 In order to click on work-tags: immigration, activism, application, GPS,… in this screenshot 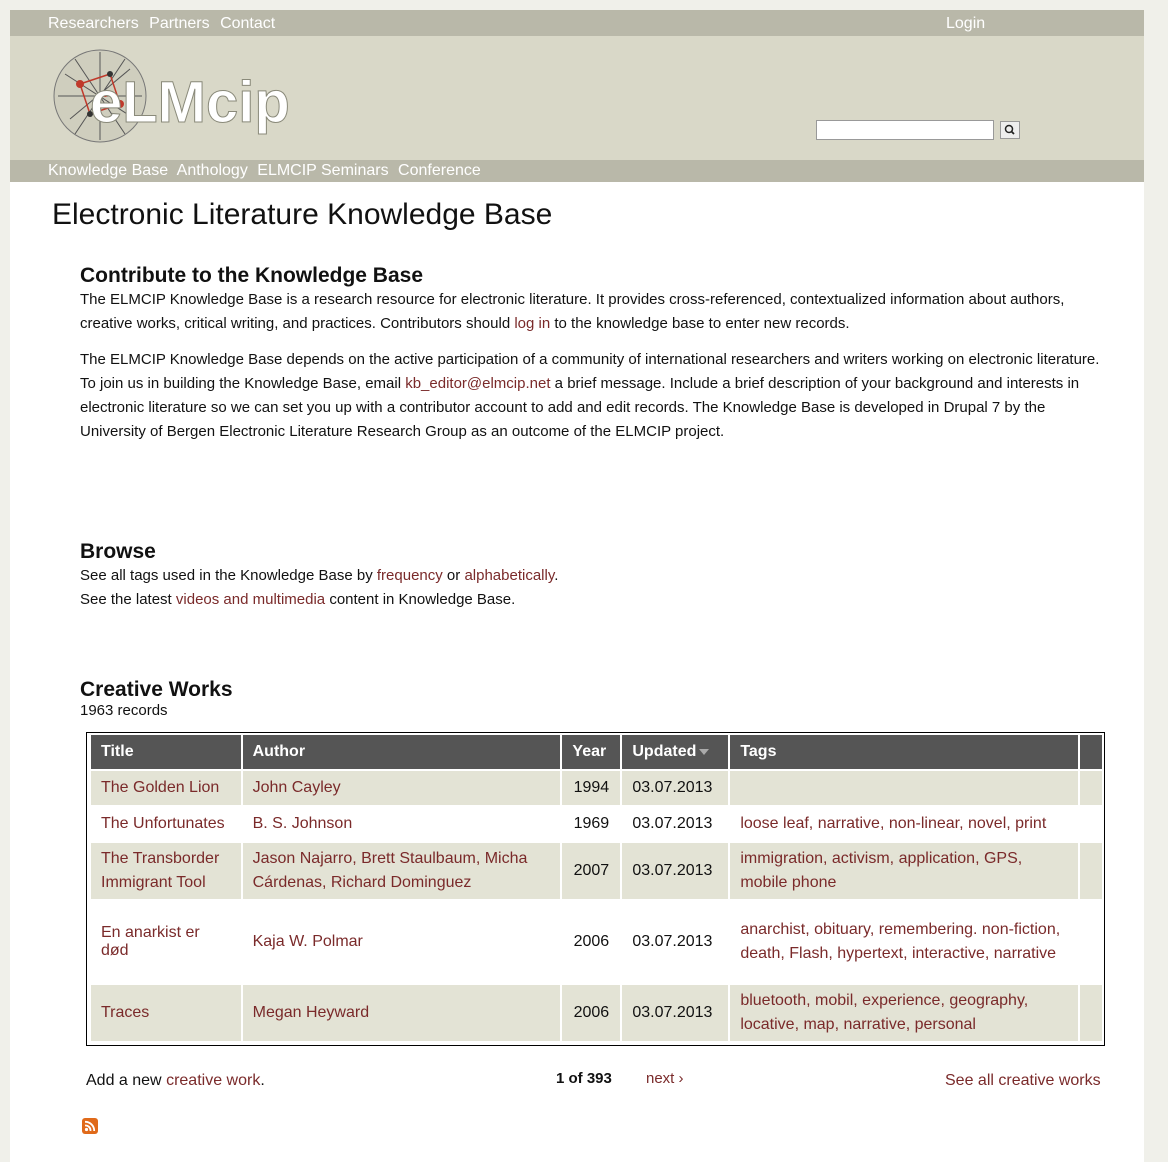, I will do `click(904, 872)`.